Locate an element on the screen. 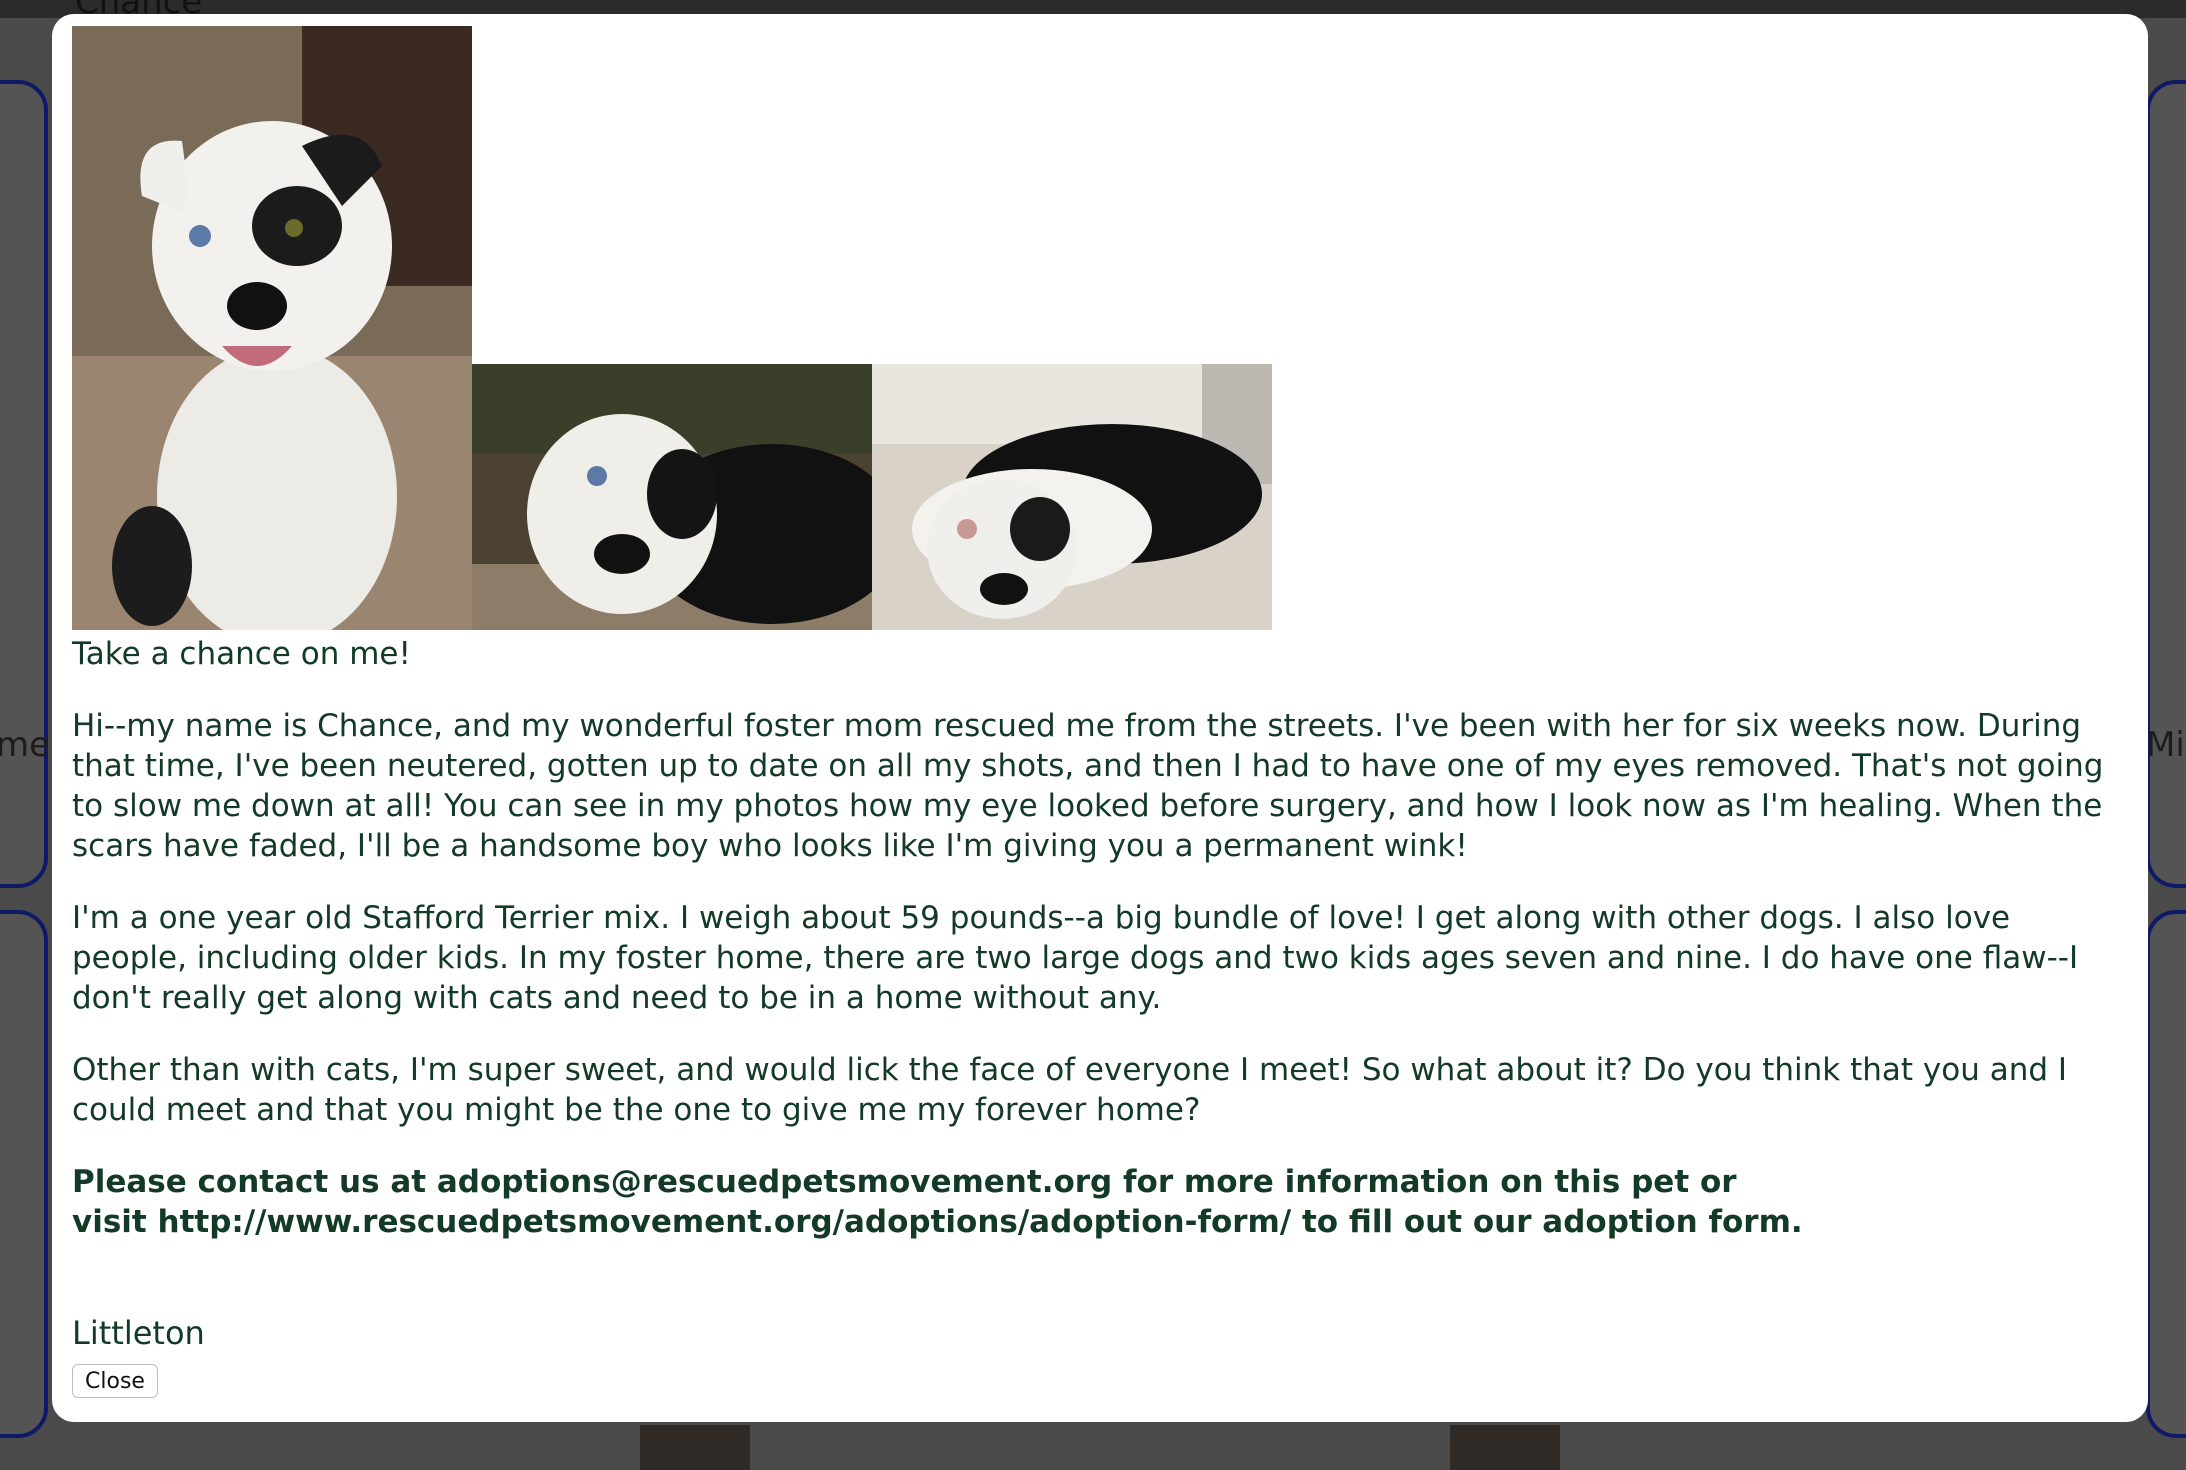  close-button: Close is located at coordinates (115, 1381).